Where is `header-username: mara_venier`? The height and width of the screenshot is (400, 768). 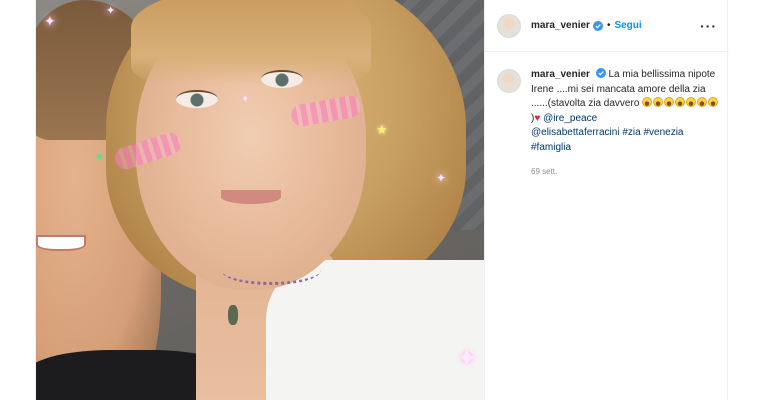
header-username: mara_venier is located at coordinates (560, 25).